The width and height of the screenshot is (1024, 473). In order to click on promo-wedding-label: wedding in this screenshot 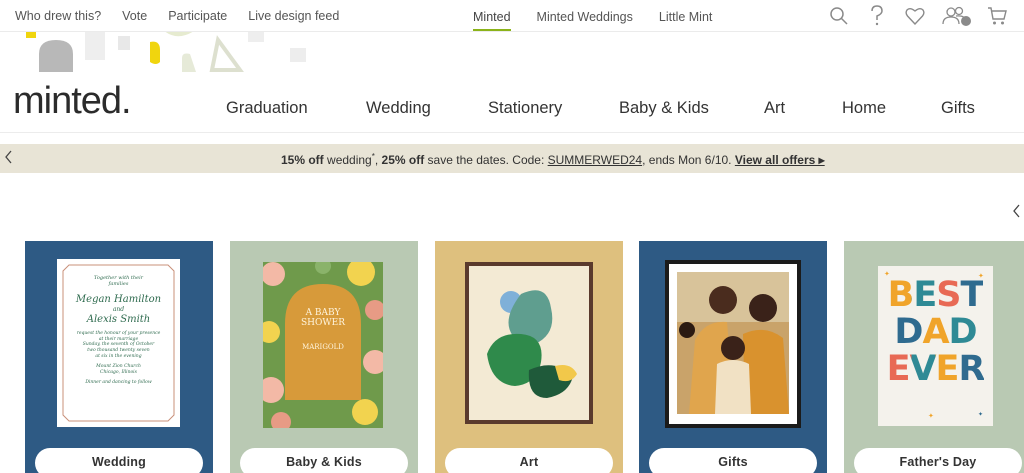, I will do `click(347, 160)`.